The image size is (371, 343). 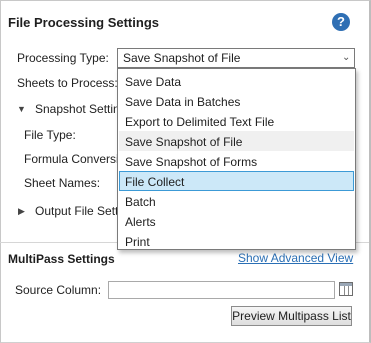 What do you see at coordinates (83, 22) in the screenshot?
I see `panel-title: File Processing Settings` at bounding box center [83, 22].